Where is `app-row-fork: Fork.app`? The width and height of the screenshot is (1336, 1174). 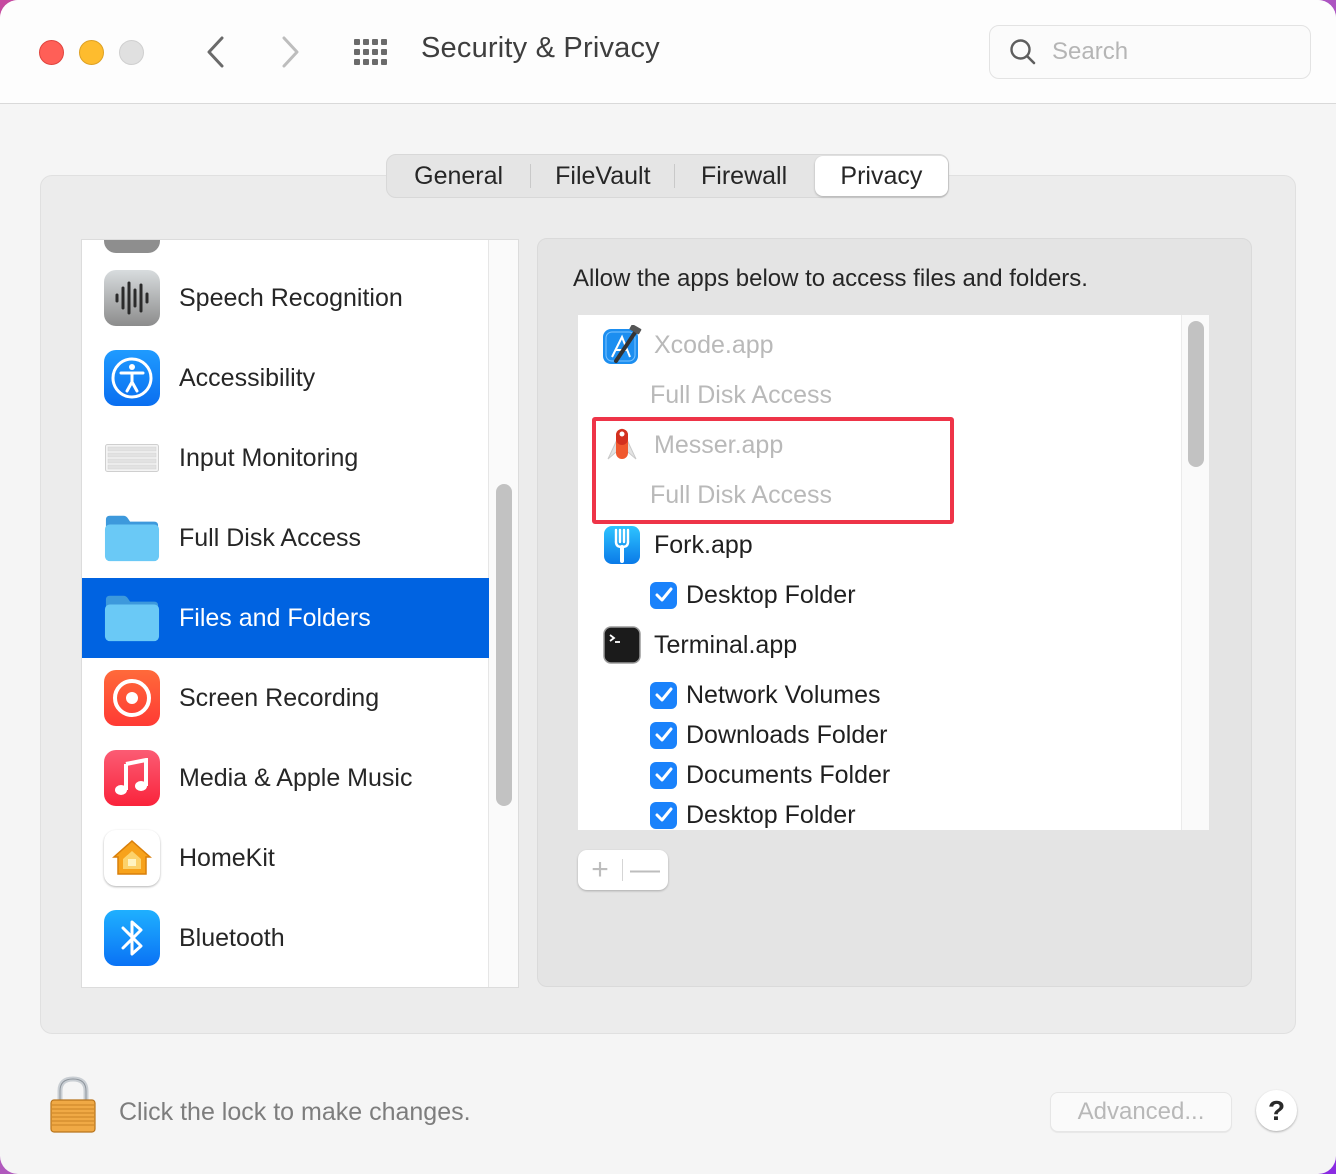
app-row-fork: Fork.app is located at coordinates (878, 545).